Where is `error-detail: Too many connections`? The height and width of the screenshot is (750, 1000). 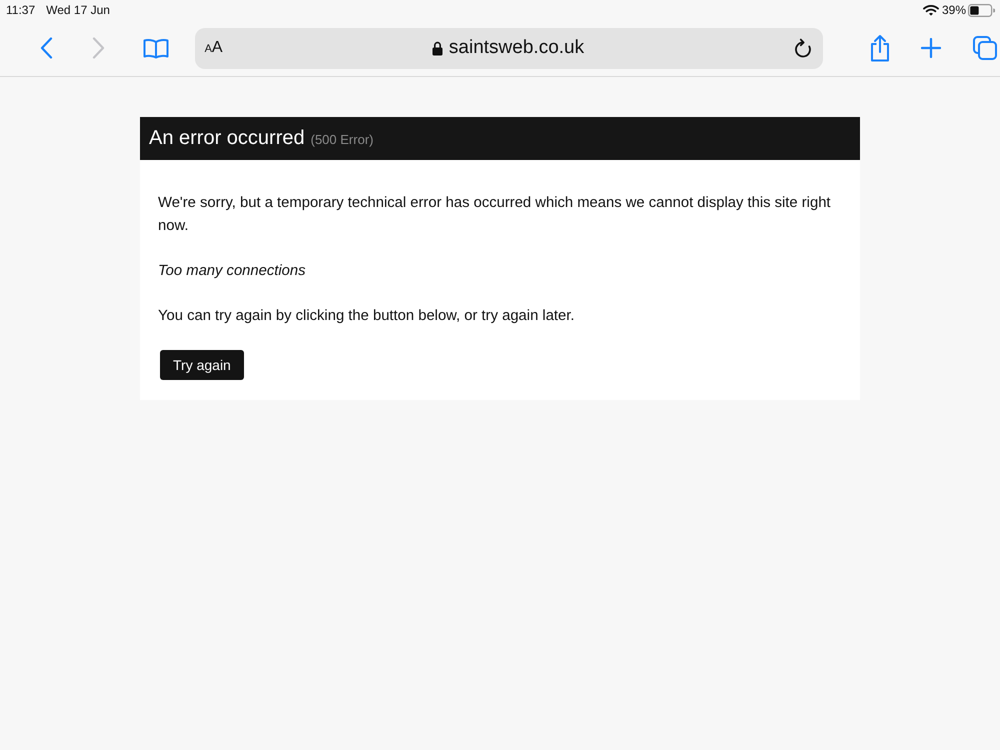 error-detail: Too many connections is located at coordinates (232, 271).